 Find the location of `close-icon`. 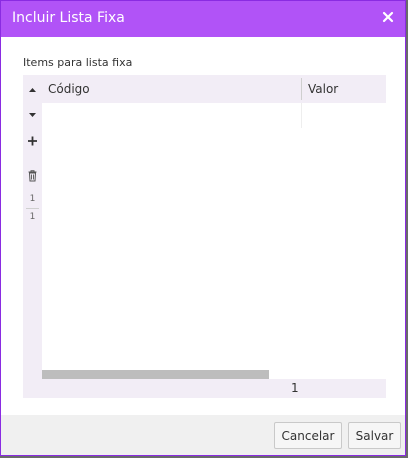

close-icon is located at coordinates (388, 17).